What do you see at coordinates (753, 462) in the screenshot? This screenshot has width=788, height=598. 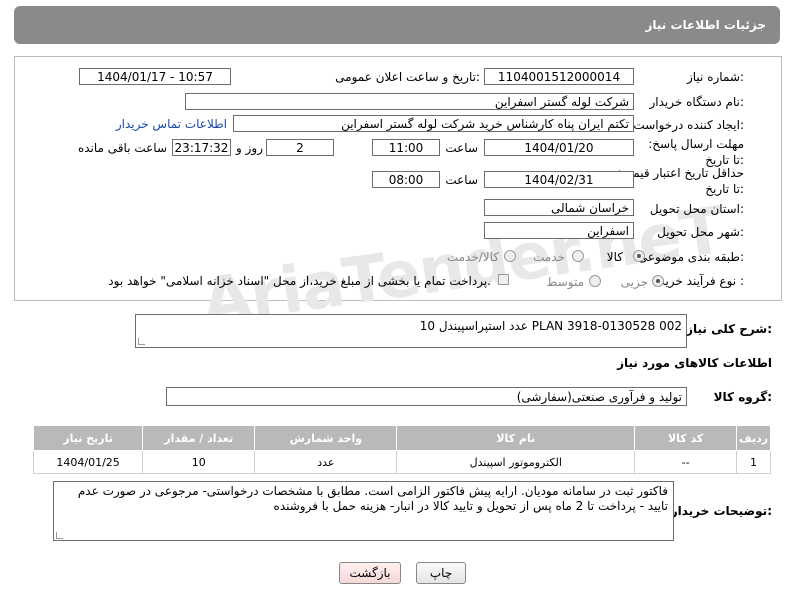 I see `cell-row: 1` at bounding box center [753, 462].